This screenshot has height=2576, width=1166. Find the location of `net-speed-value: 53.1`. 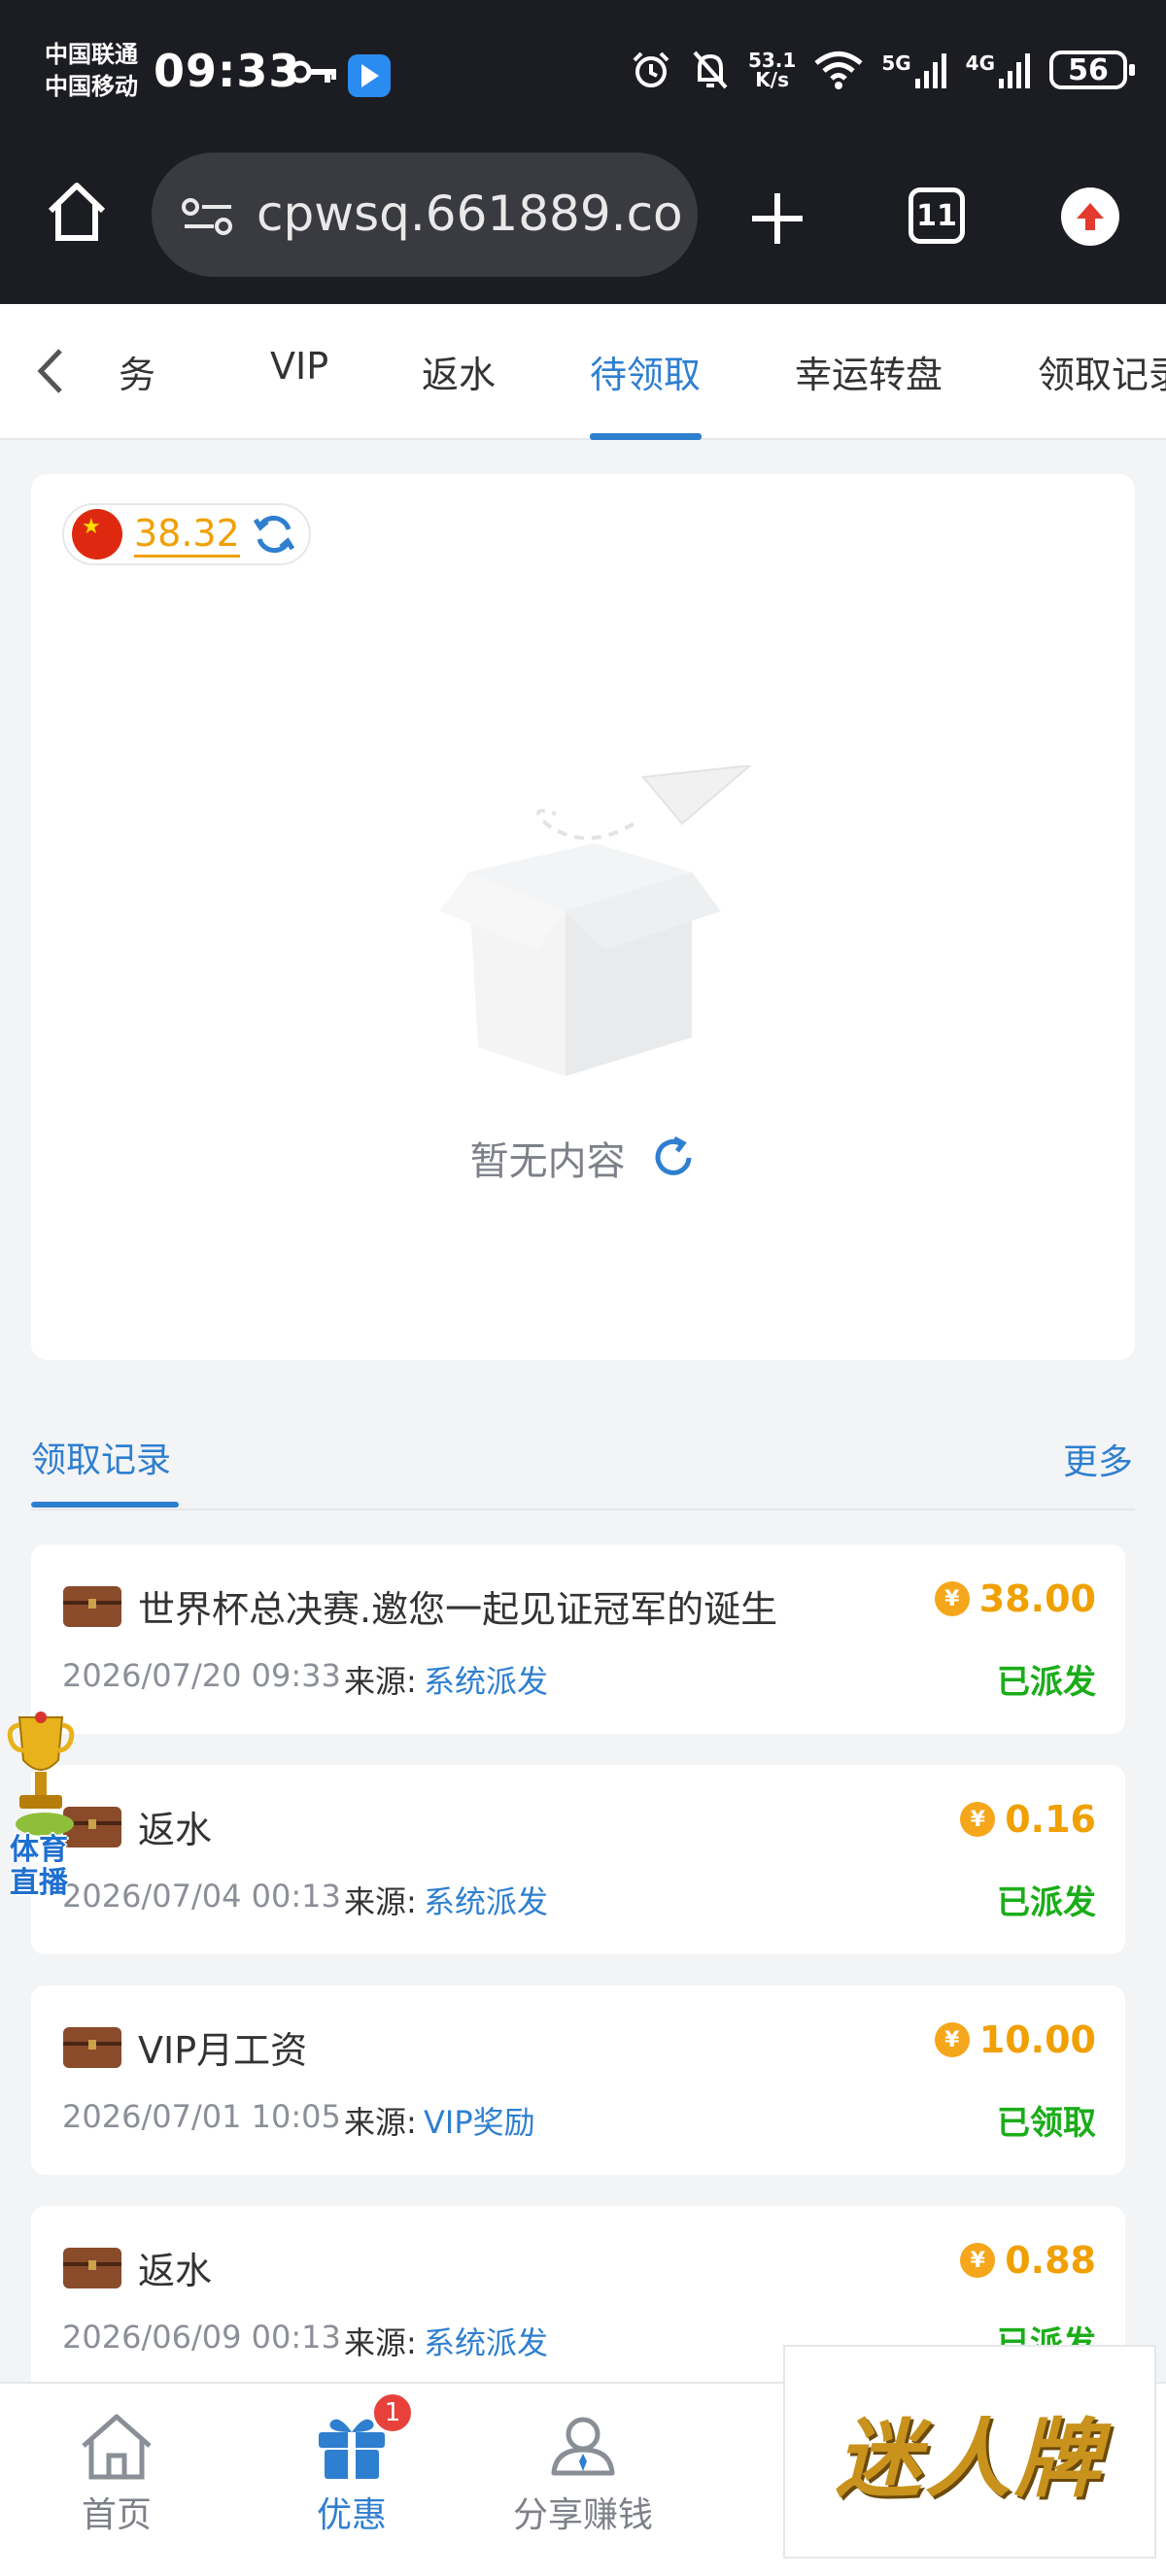

net-speed-value: 53.1 is located at coordinates (772, 60).